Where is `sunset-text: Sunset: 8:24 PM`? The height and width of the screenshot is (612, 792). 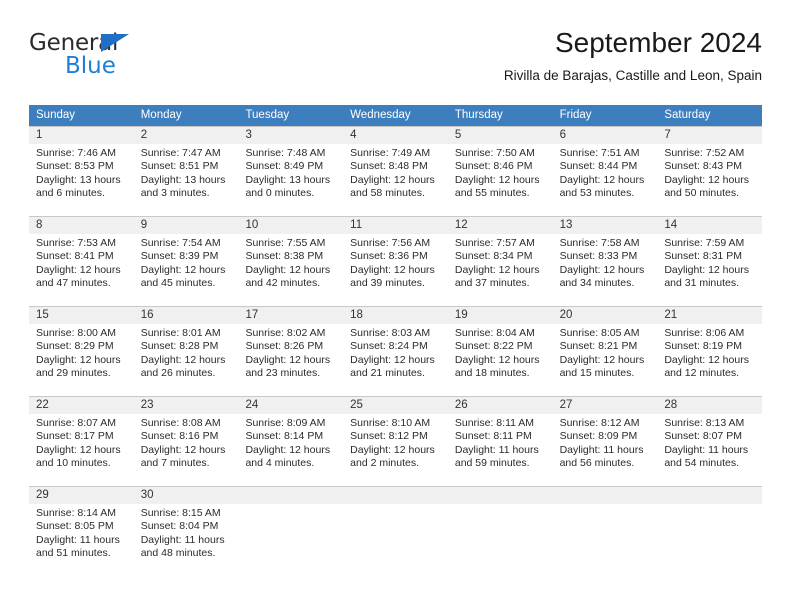 sunset-text: Sunset: 8:24 PM is located at coordinates (389, 346).